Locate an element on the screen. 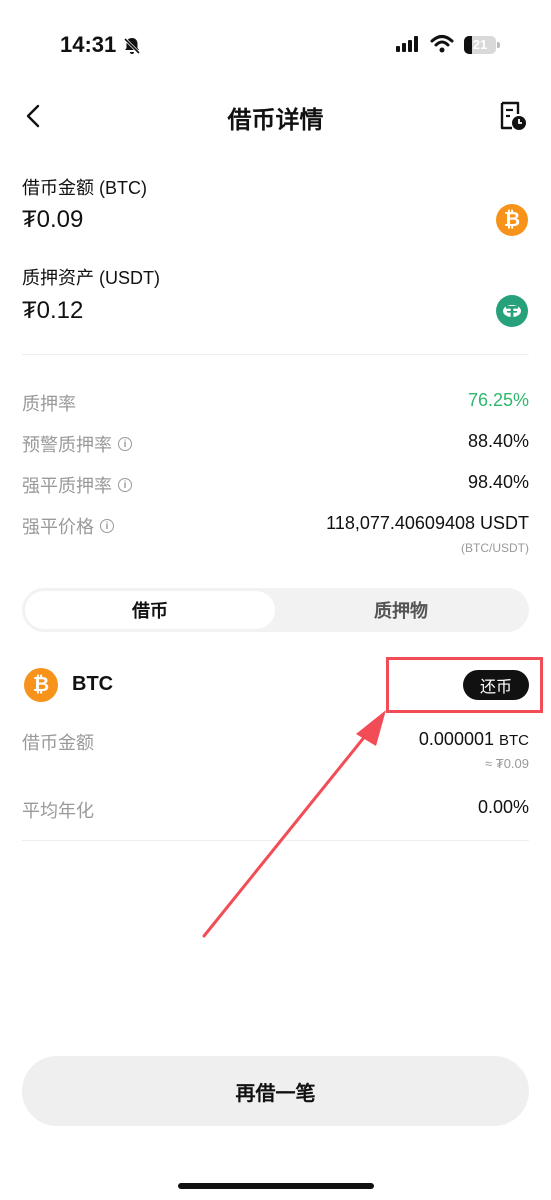 This screenshot has width=551, height=1200. warning-ltv-value: 88.40% is located at coordinates (498, 441).